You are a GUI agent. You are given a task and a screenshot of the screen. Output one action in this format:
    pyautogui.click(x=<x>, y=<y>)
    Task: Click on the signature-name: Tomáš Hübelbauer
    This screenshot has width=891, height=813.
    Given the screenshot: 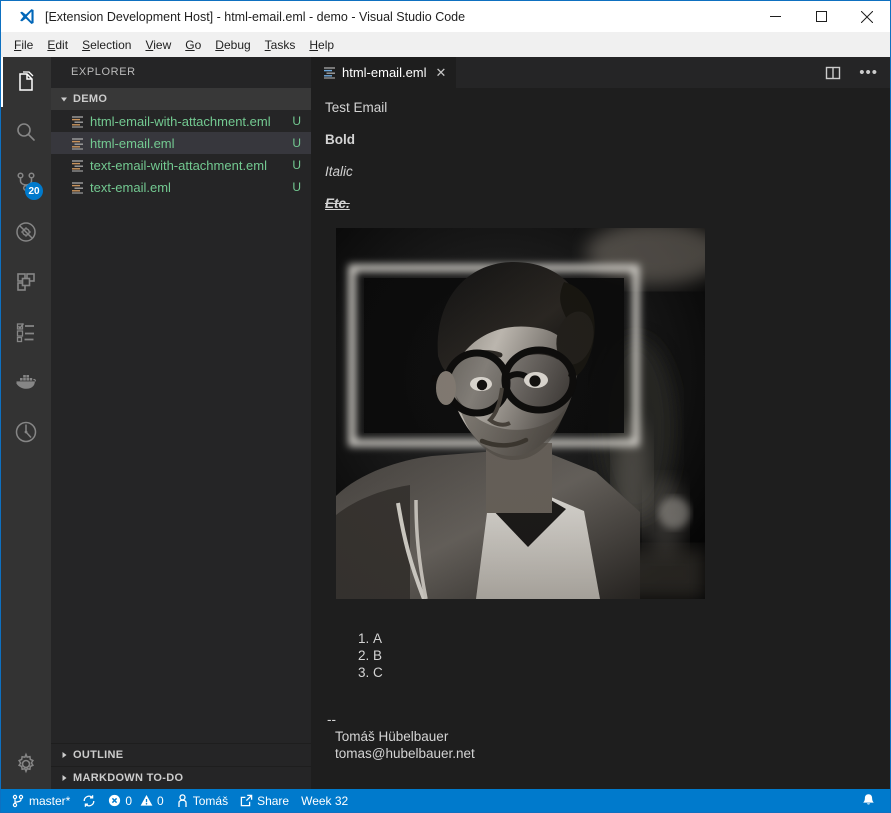 What is the action you would take?
    pyautogui.click(x=392, y=736)
    